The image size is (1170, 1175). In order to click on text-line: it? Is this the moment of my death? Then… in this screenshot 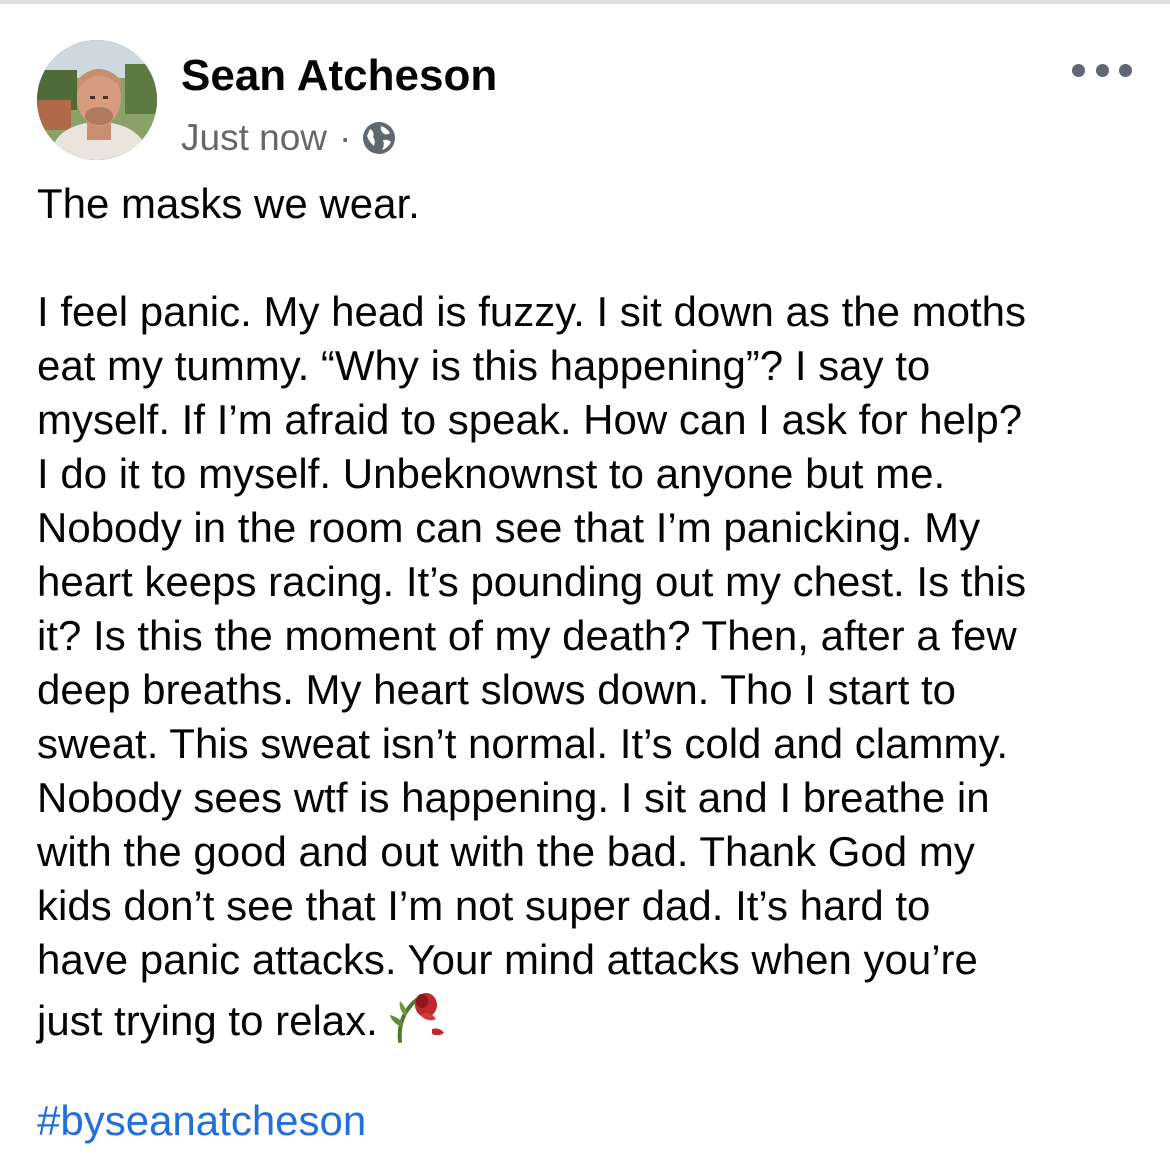, I will do `click(527, 635)`.